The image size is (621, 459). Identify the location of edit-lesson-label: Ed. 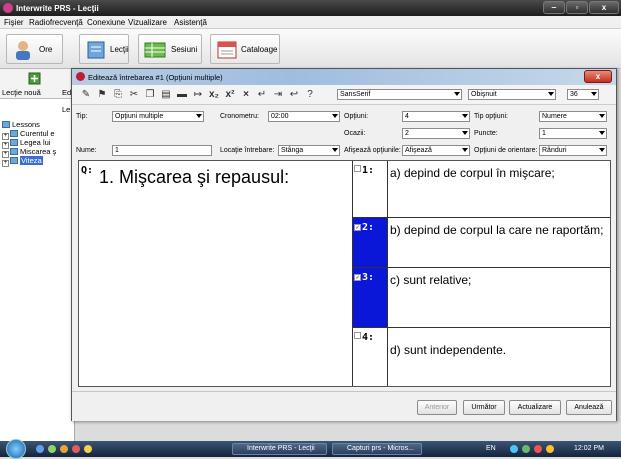
(66, 92).